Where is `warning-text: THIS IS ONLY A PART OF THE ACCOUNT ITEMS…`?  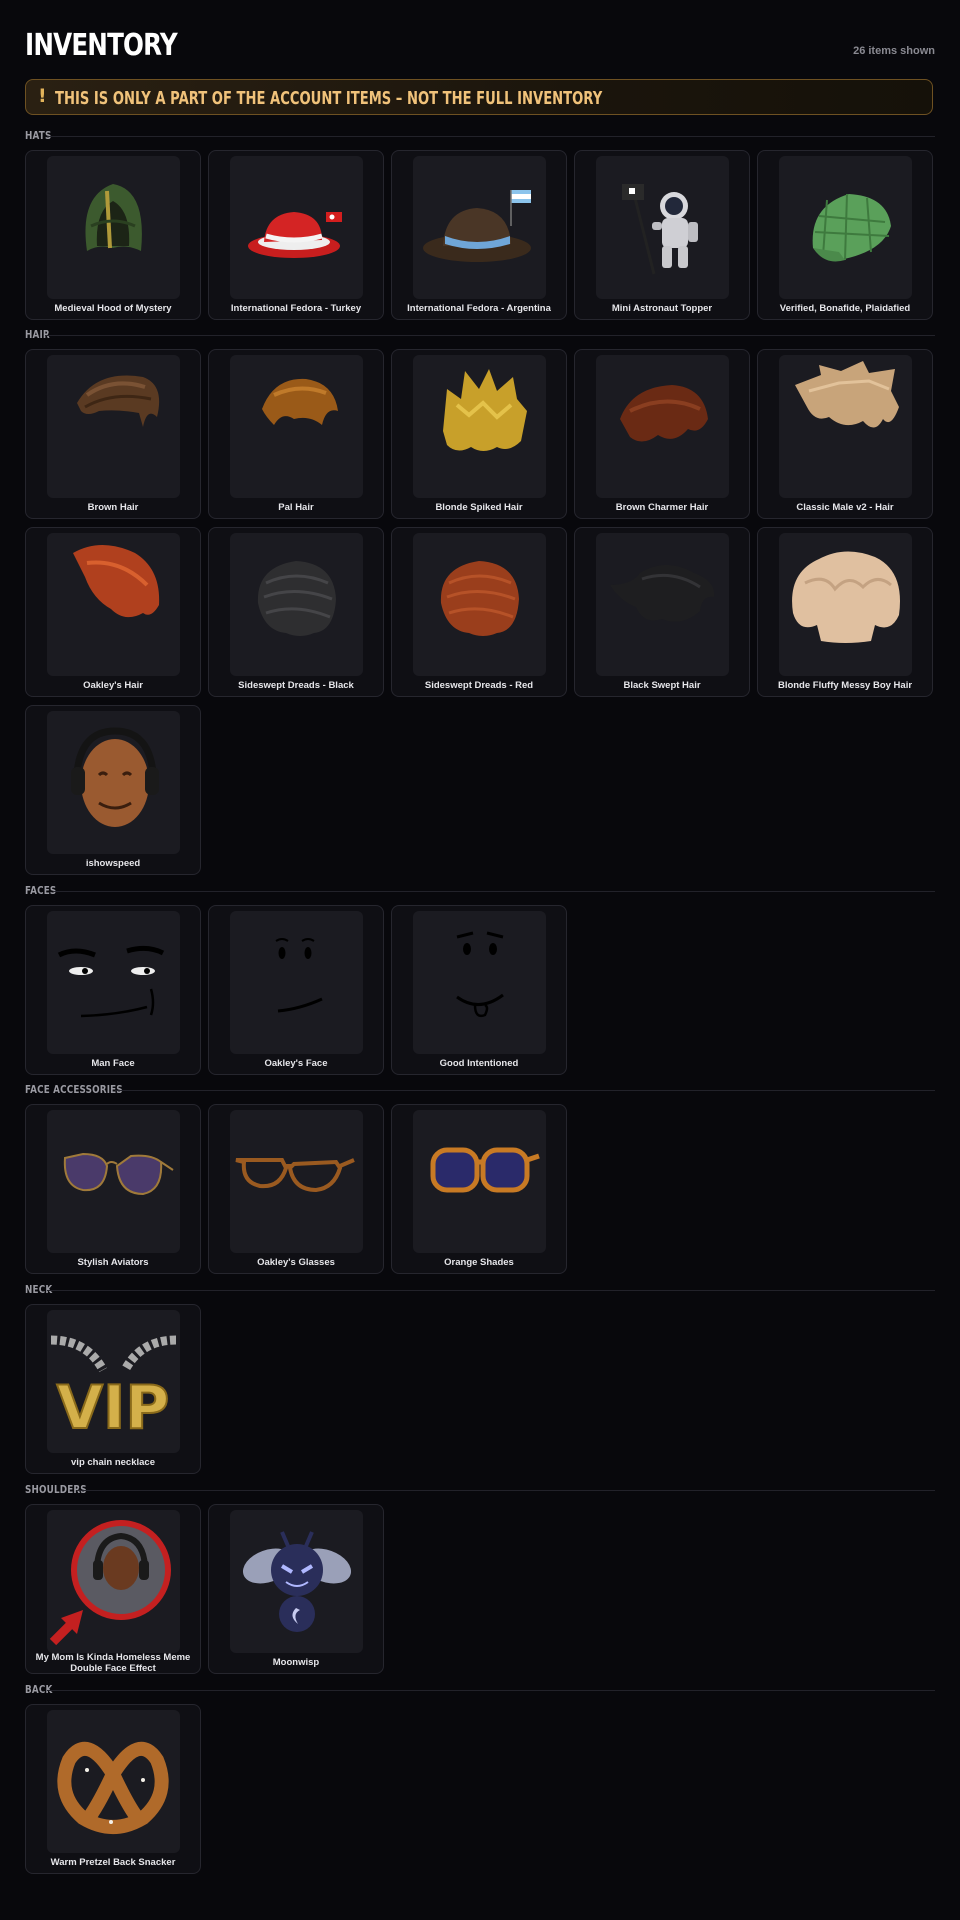 warning-text: THIS IS ONLY A PART OF THE ACCOUNT ITEMS… is located at coordinates (329, 98).